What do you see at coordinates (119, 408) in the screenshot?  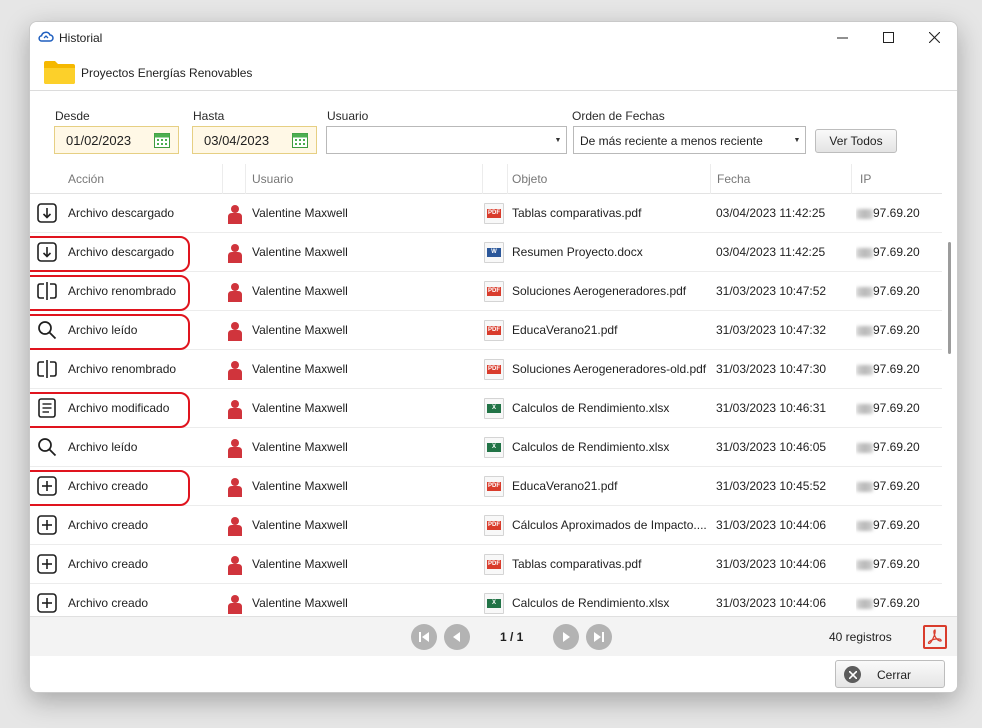 I see `accion-cell: Archivo modificado` at bounding box center [119, 408].